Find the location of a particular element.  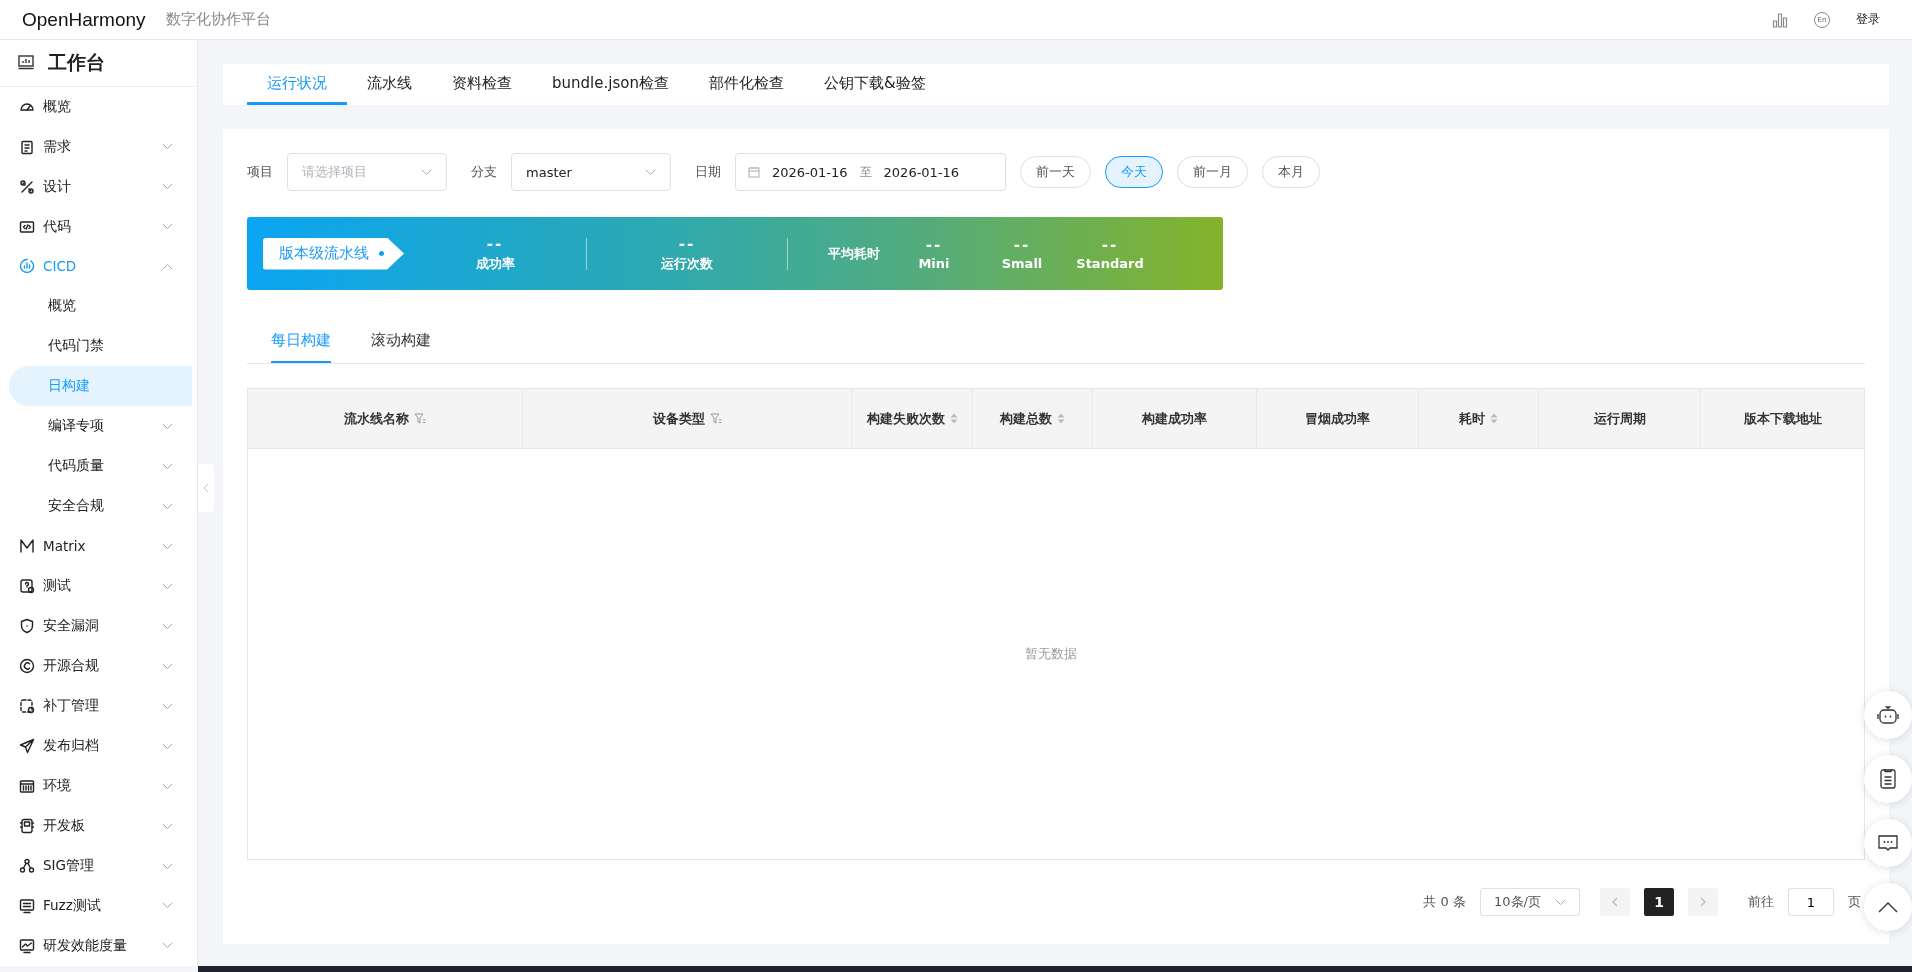

chevron-up-icon is located at coordinates (1888, 907).